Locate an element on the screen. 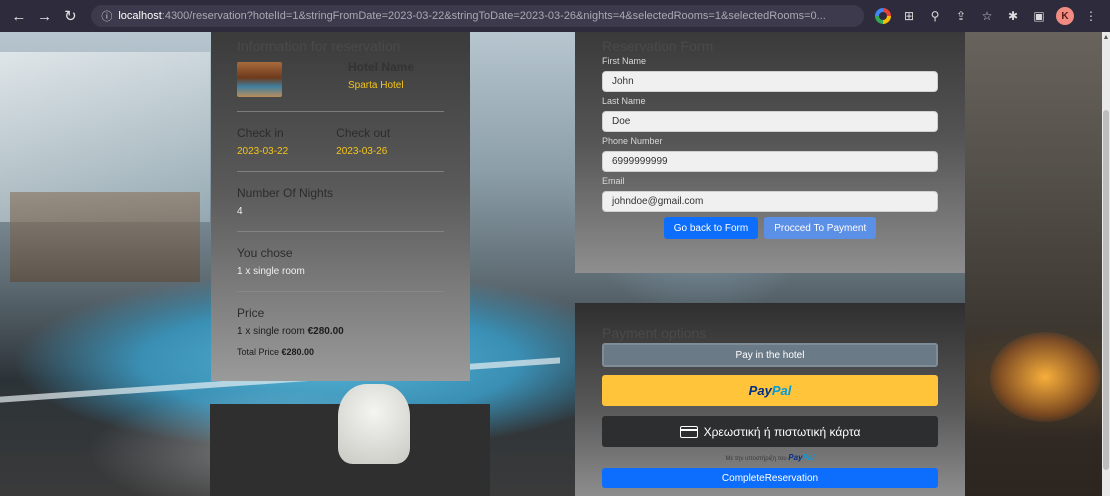 Image resolution: width=1110 pixels, height=496 pixels. hotel-thumbnail is located at coordinates (259, 79).